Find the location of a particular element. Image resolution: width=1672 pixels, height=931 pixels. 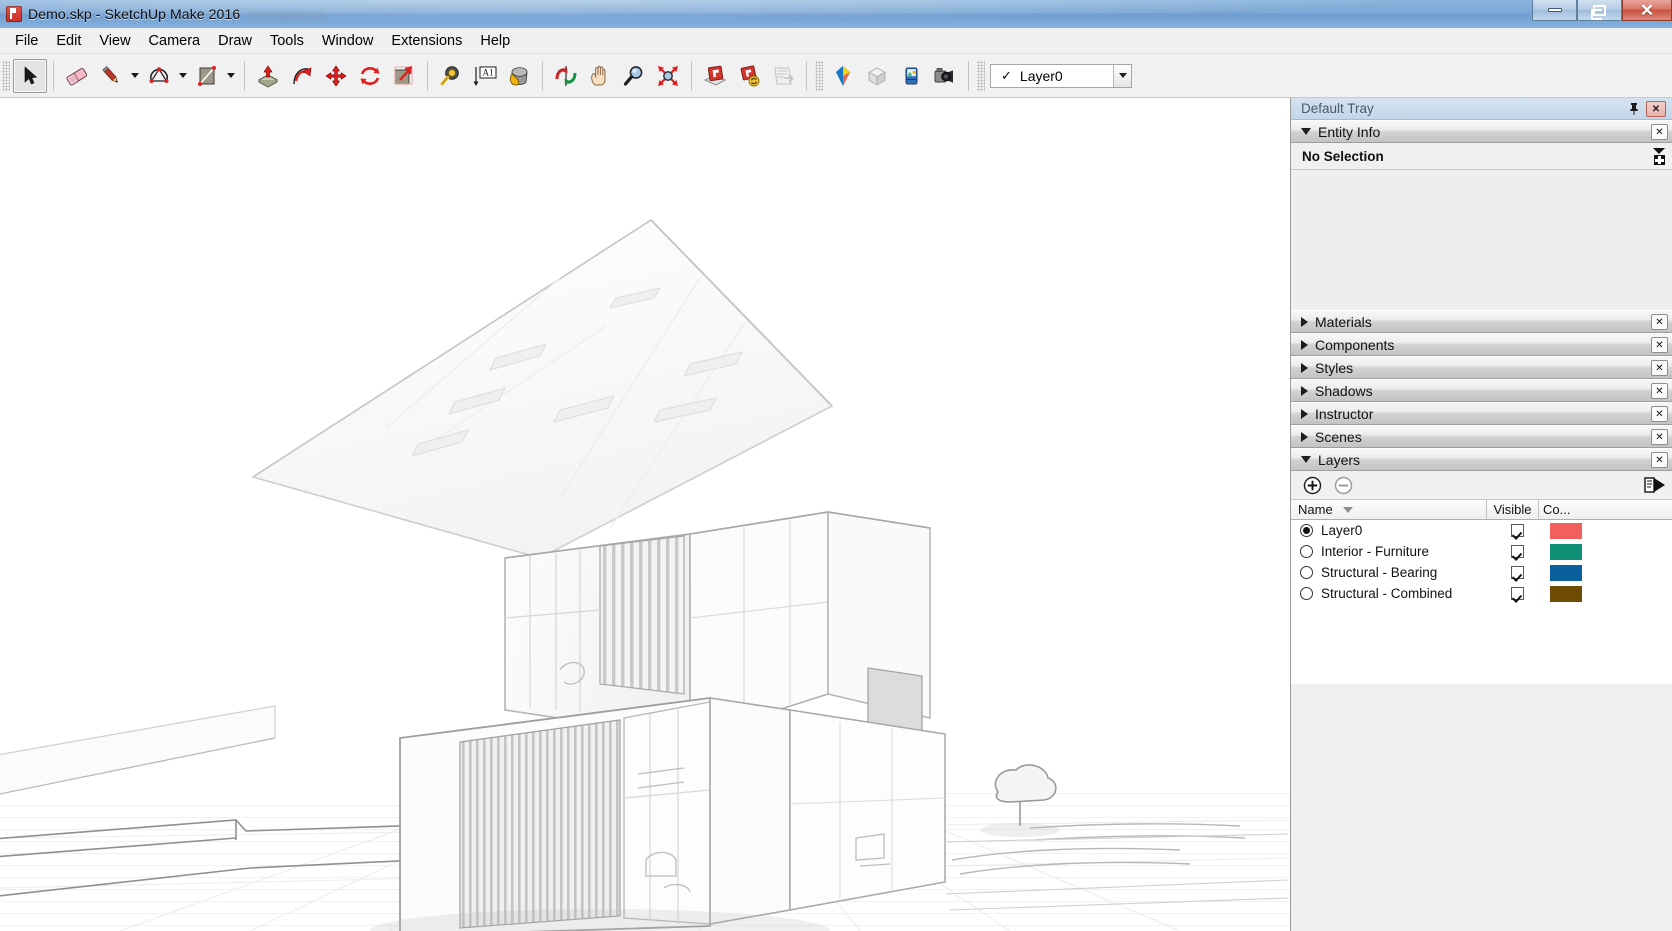

panel-header-materials: Materials ✕ is located at coordinates (1481, 321).